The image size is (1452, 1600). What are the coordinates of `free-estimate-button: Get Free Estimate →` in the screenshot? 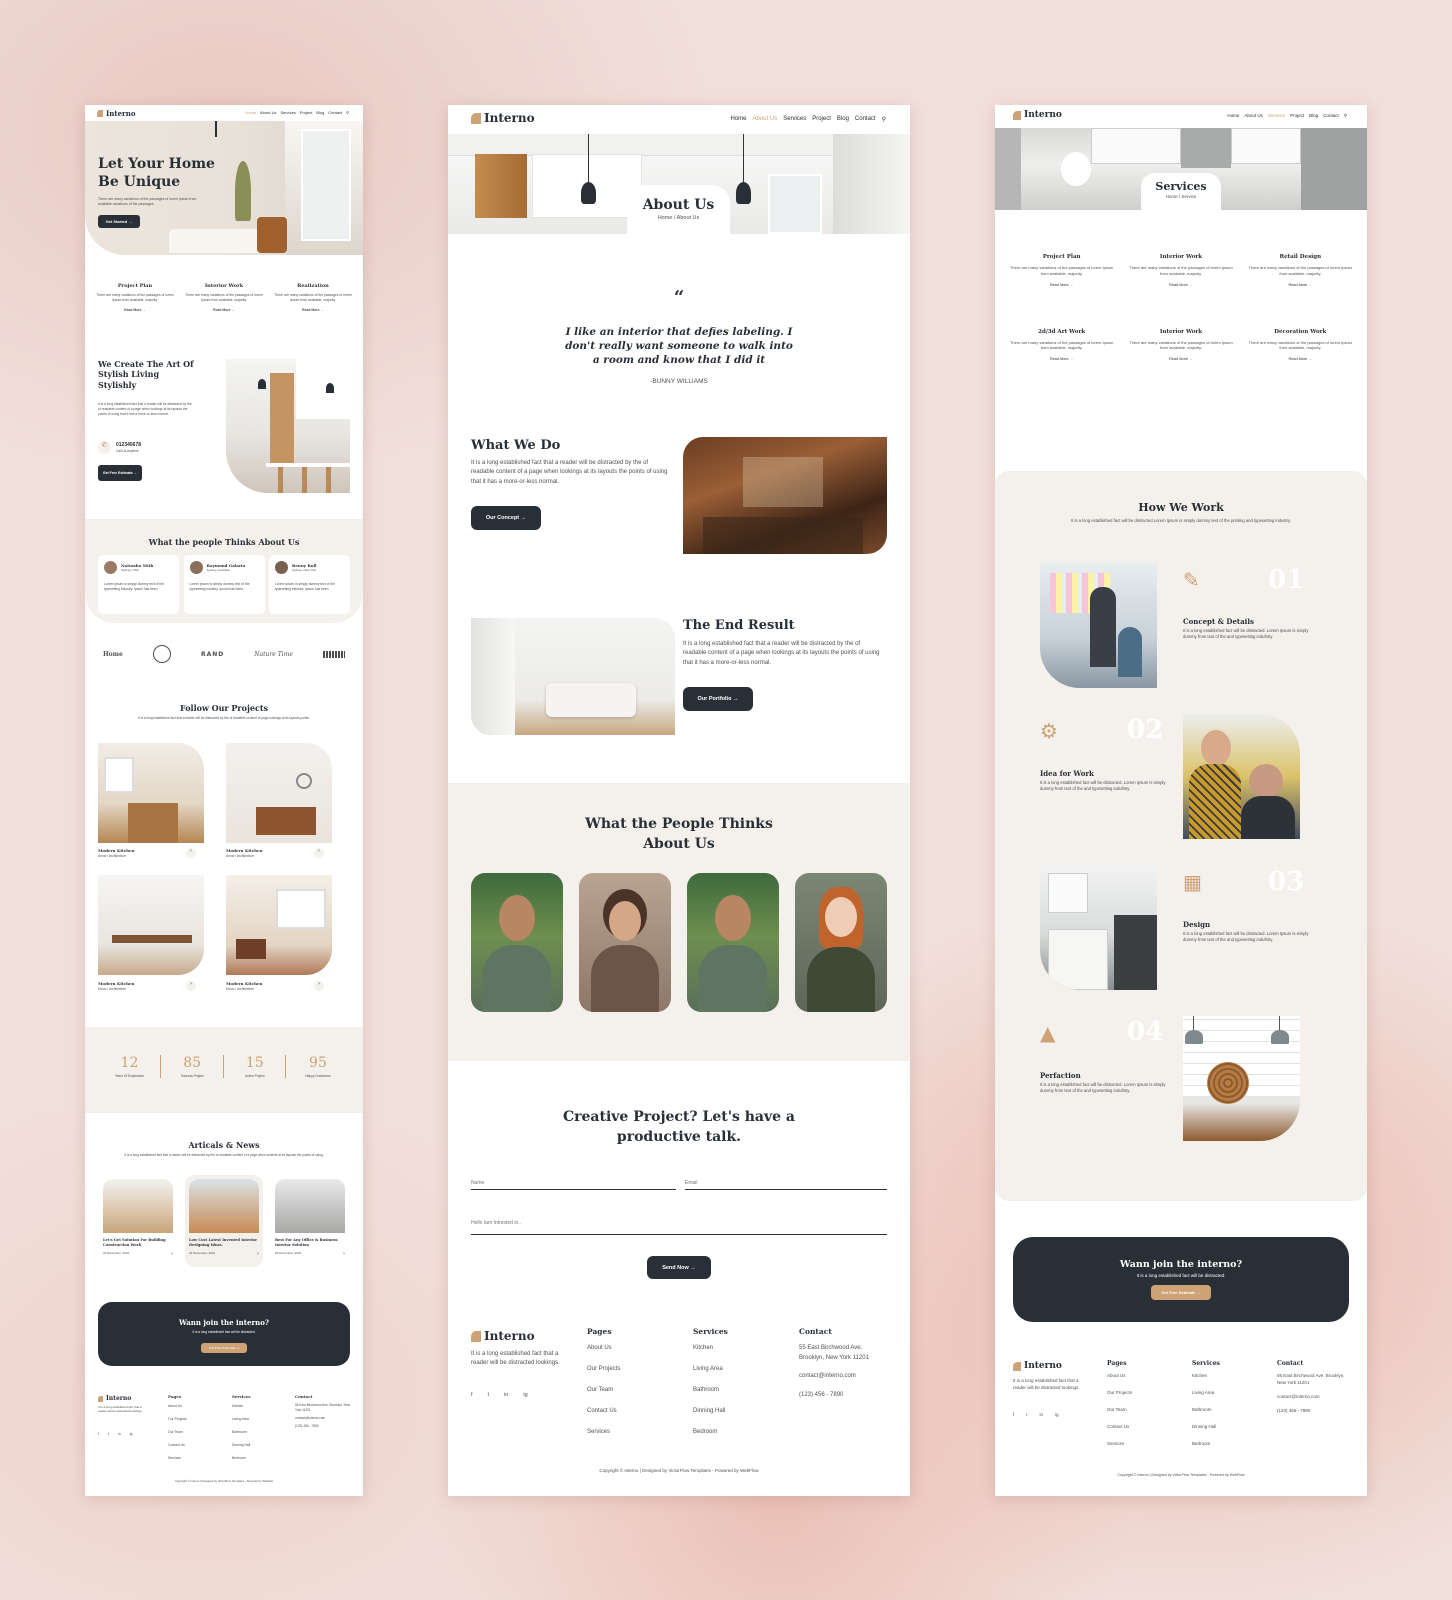 It's located at (120, 473).